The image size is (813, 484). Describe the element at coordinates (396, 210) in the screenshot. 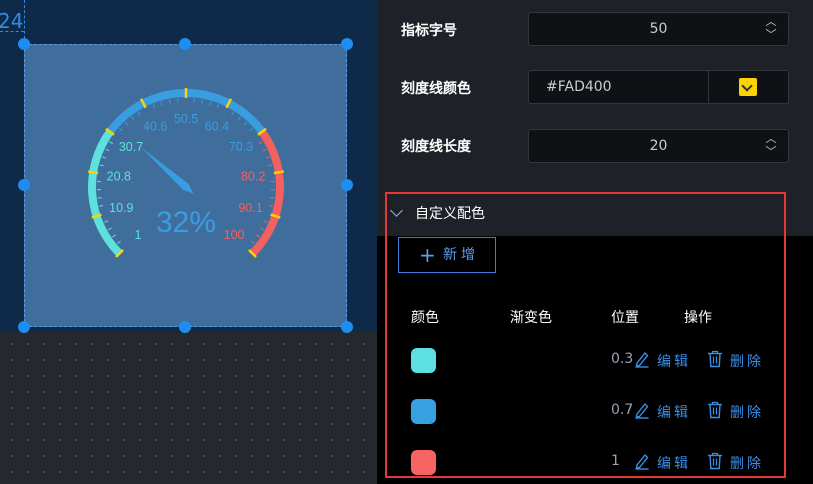

I see `chevron-down-icon` at that location.